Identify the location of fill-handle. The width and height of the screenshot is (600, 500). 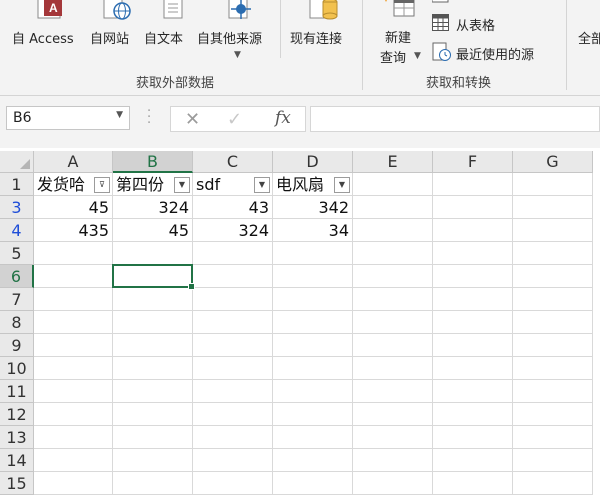
(191, 286).